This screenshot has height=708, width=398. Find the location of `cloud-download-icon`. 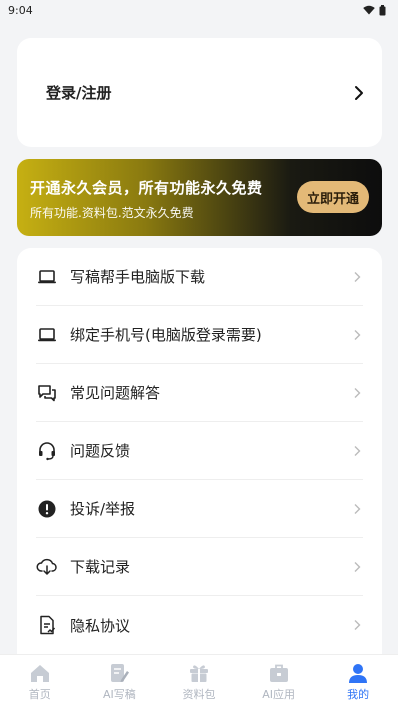

cloud-download-icon is located at coordinates (47, 567).